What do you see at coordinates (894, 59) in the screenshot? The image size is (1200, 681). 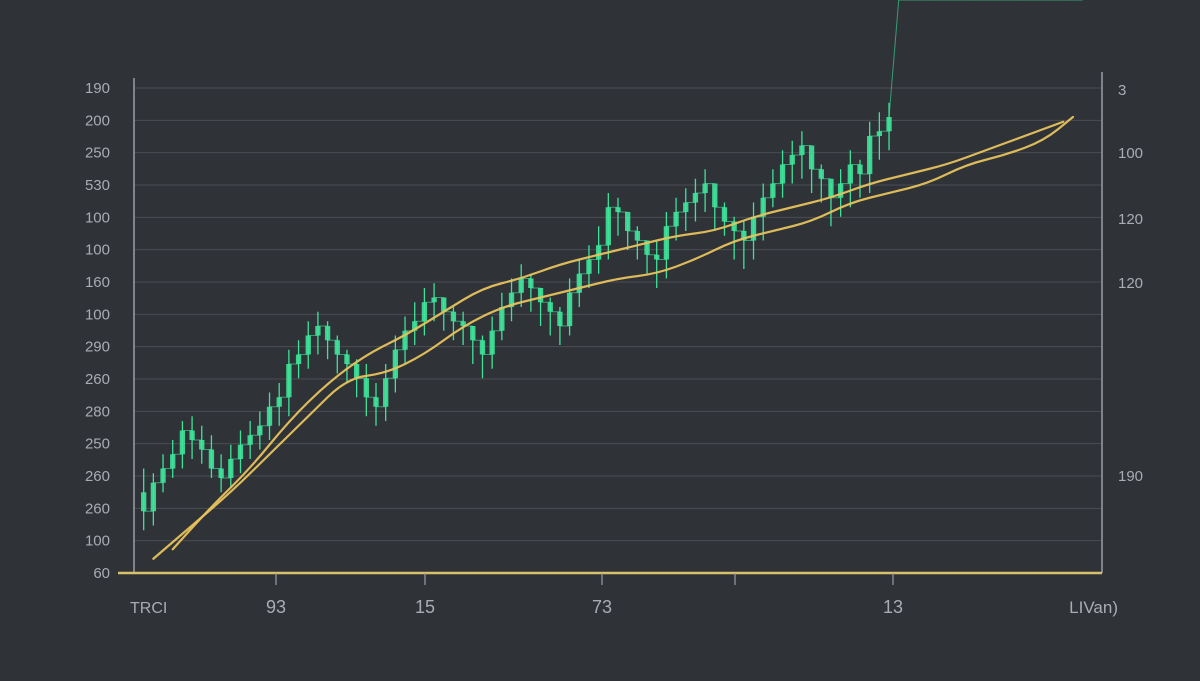 I see `candle-connector` at bounding box center [894, 59].